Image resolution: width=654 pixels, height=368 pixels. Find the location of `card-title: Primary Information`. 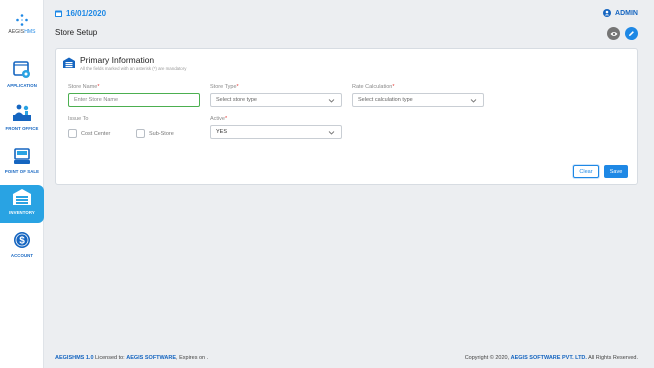

card-title: Primary Information is located at coordinates (117, 60).